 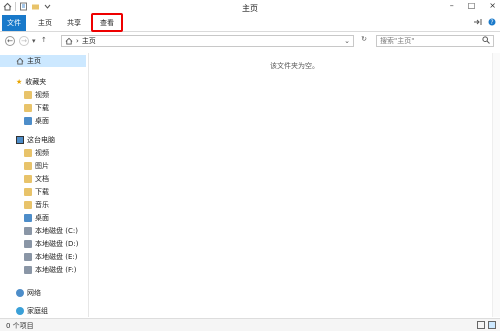 I want to click on sidebar-item-label: 本地磁盘 (F:), so click(x=56, y=270).